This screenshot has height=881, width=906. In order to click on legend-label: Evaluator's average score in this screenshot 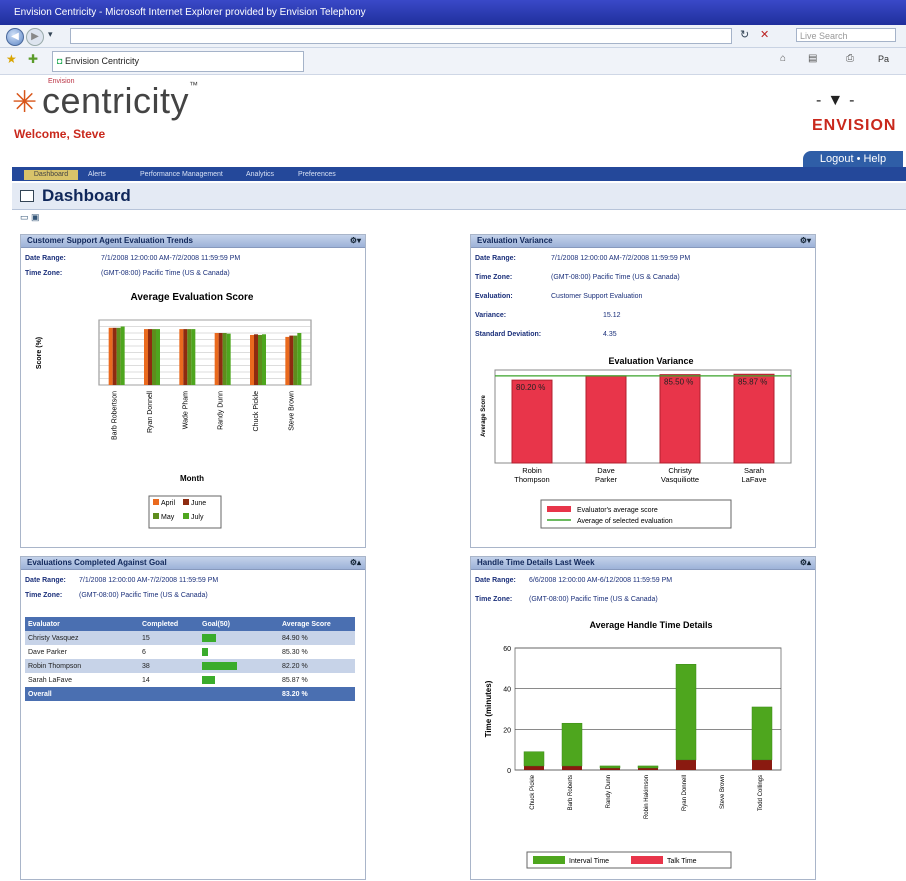, I will do `click(617, 510)`.